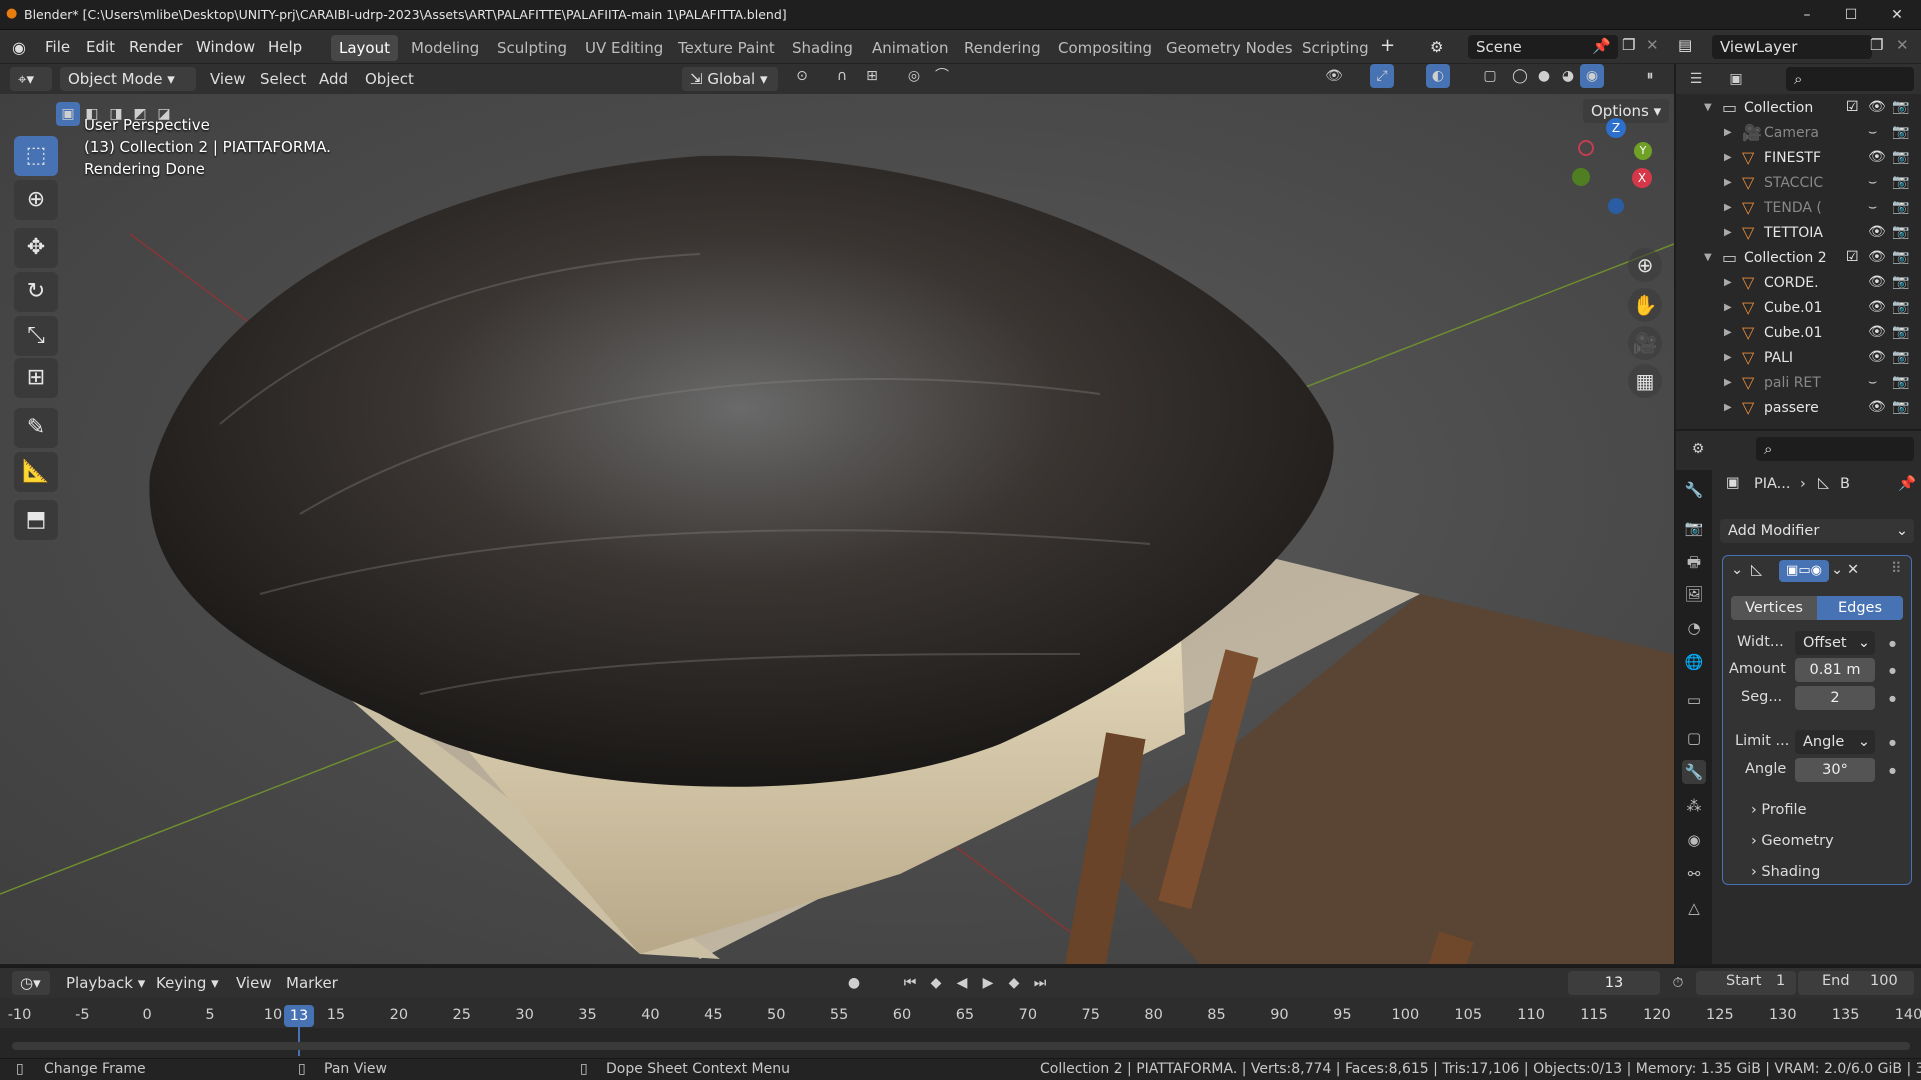  I want to click on annotate-tool-icon: ✎, so click(36, 428).